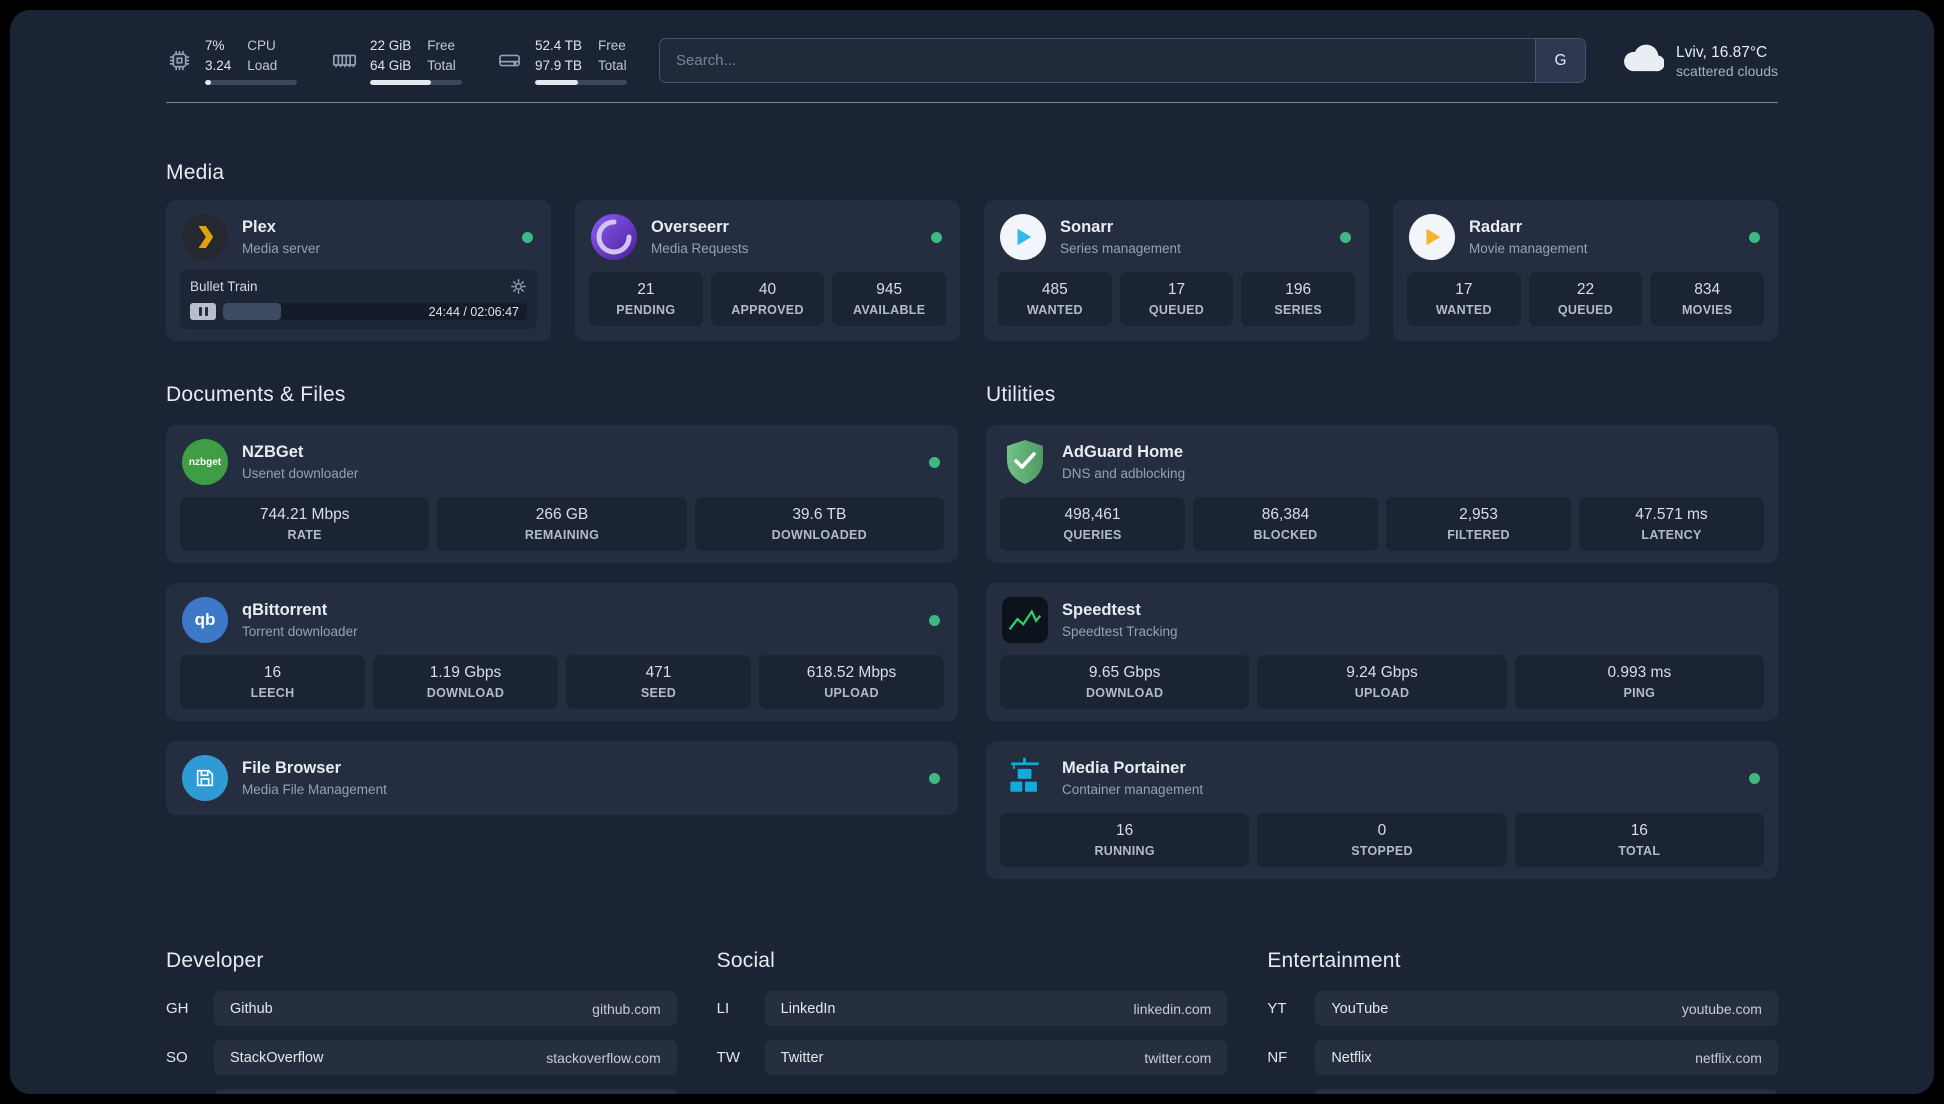  What do you see at coordinates (1722, 52) in the screenshot?
I see `weather-location: Lviv, 16.87°C` at bounding box center [1722, 52].